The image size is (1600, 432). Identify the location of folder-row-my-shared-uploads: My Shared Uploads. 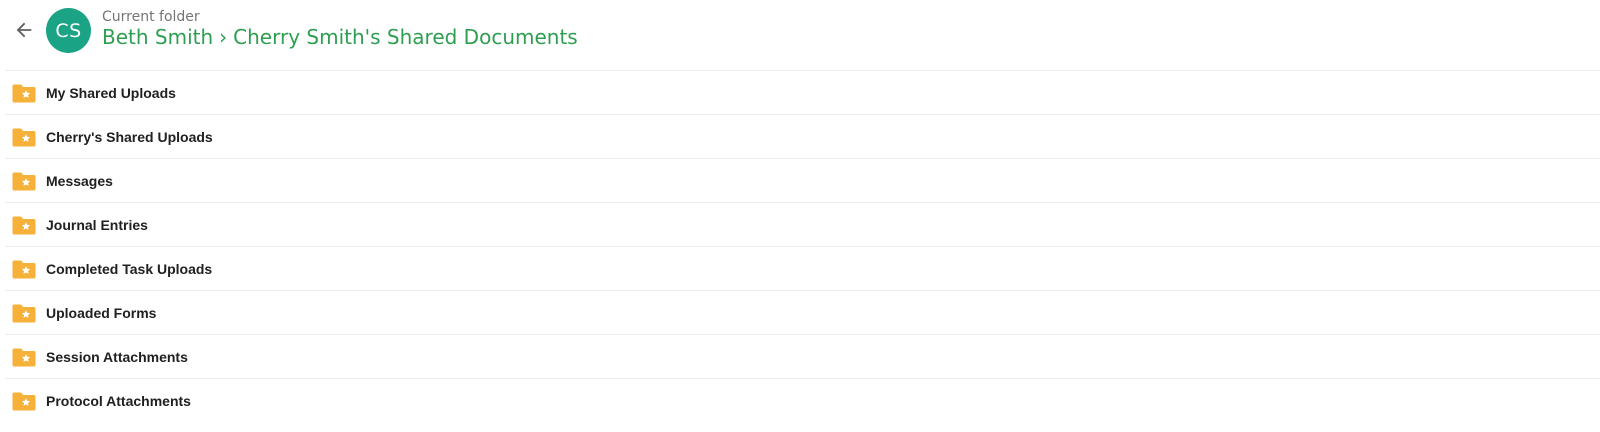
(802, 93).